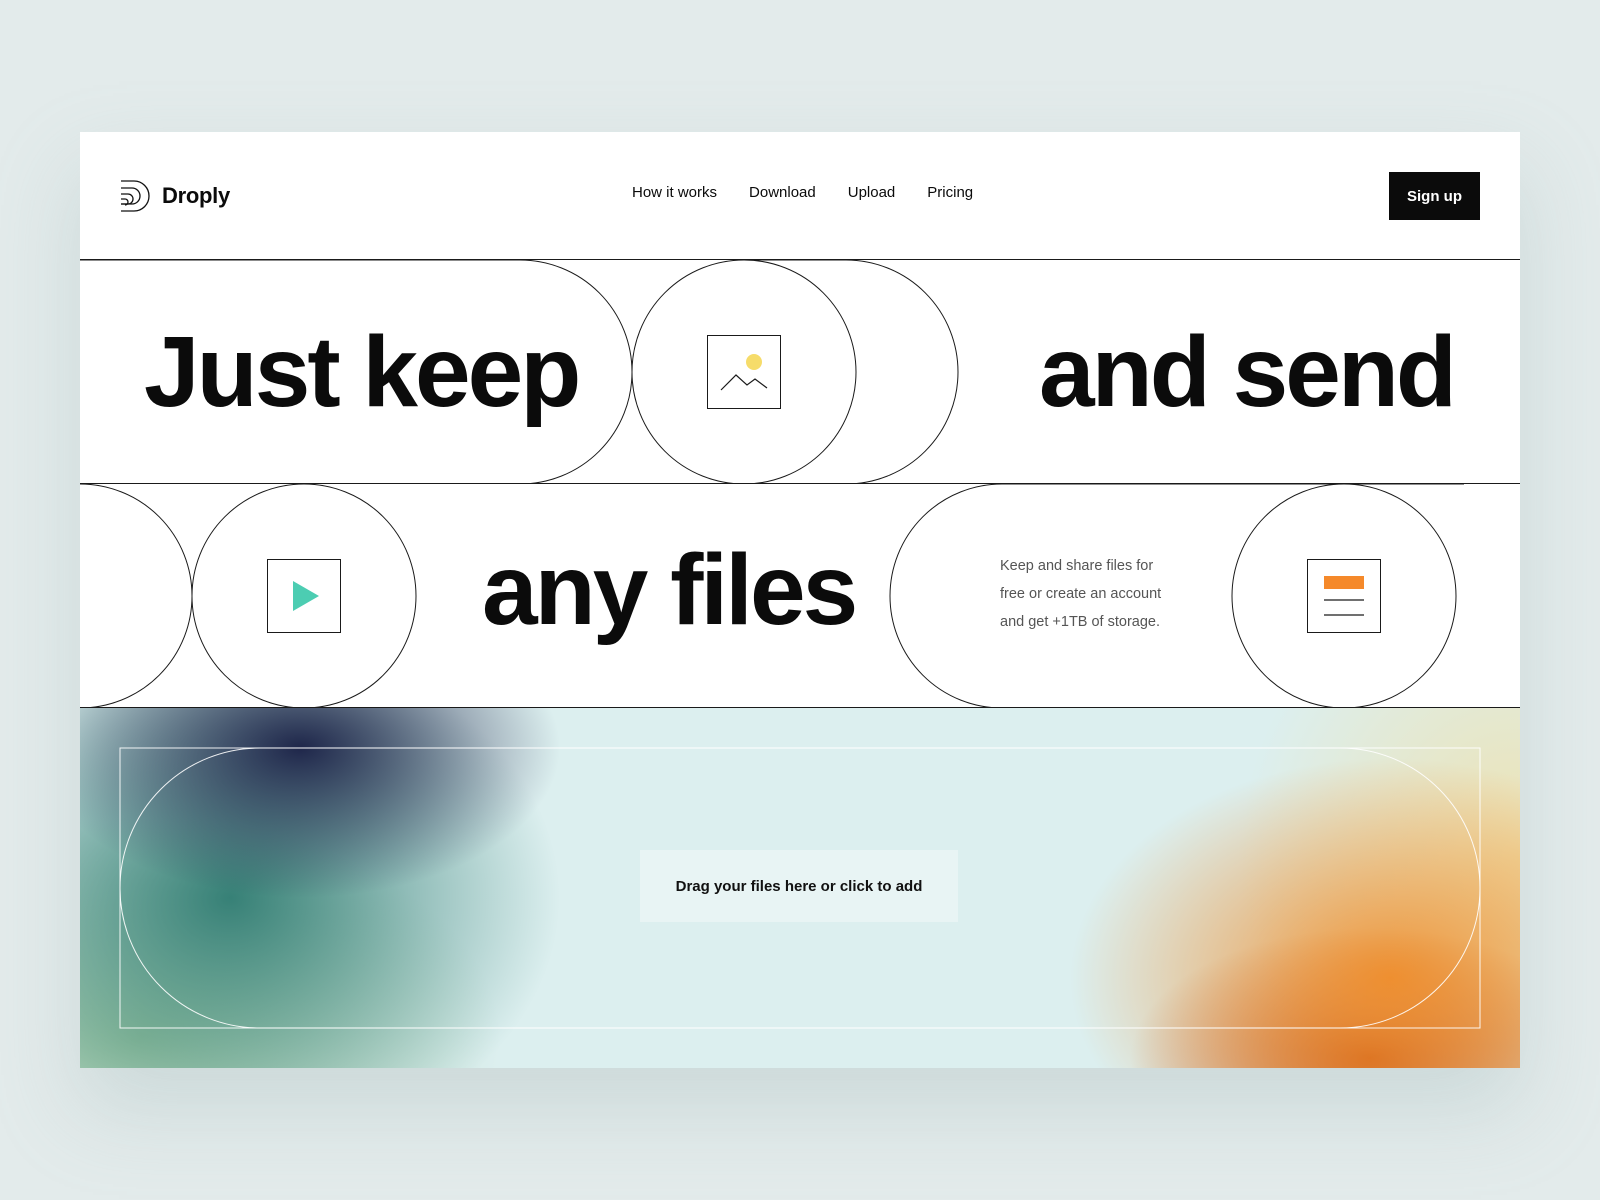 The height and width of the screenshot is (1200, 1600). I want to click on hero-text-just-keep: Just keep, so click(362, 372).